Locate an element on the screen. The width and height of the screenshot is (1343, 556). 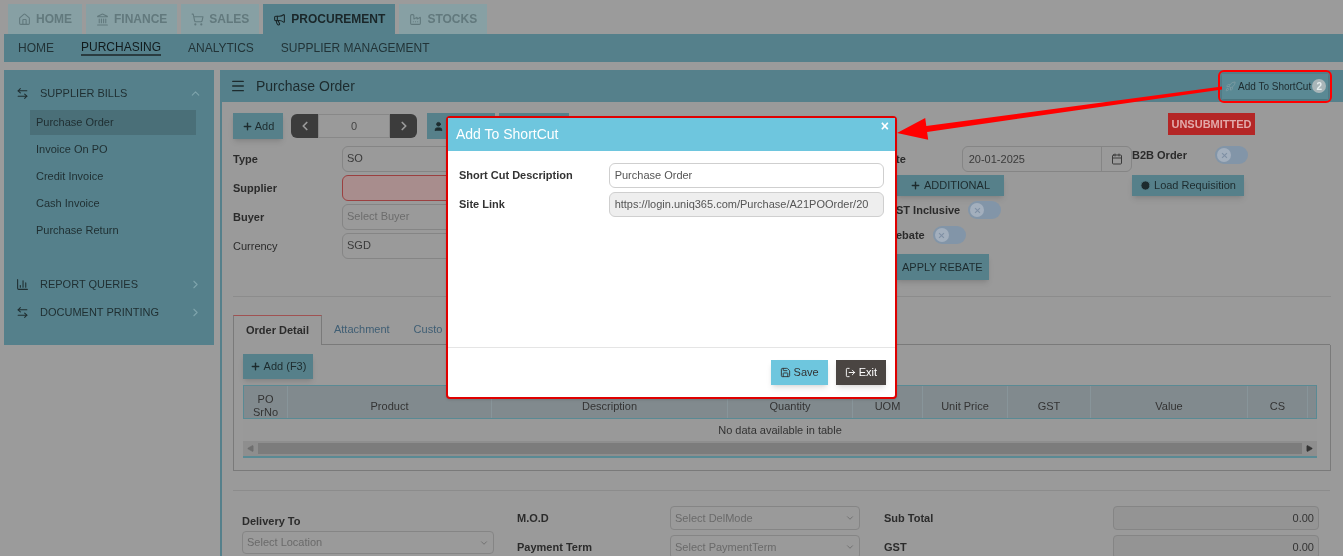
field-label: Buyer is located at coordinates (249, 217).